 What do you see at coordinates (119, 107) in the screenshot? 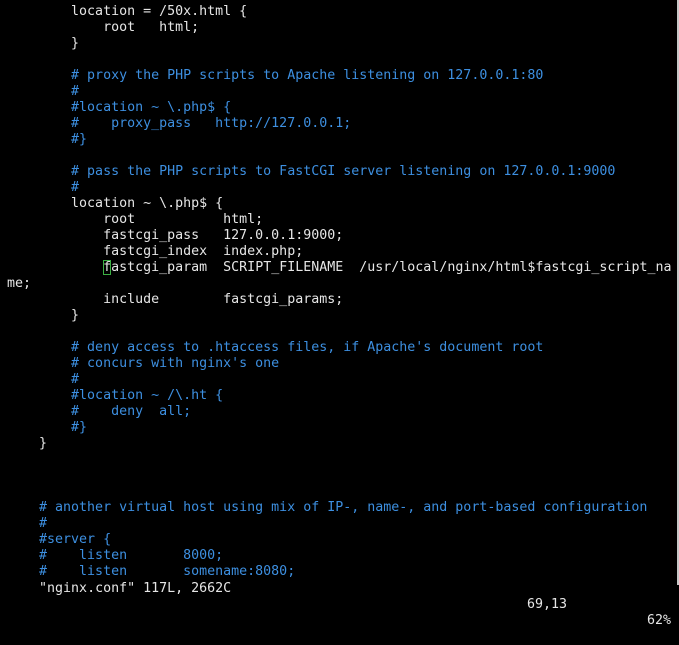
I see `comment-line: #location ~ \.php$ {` at bounding box center [119, 107].